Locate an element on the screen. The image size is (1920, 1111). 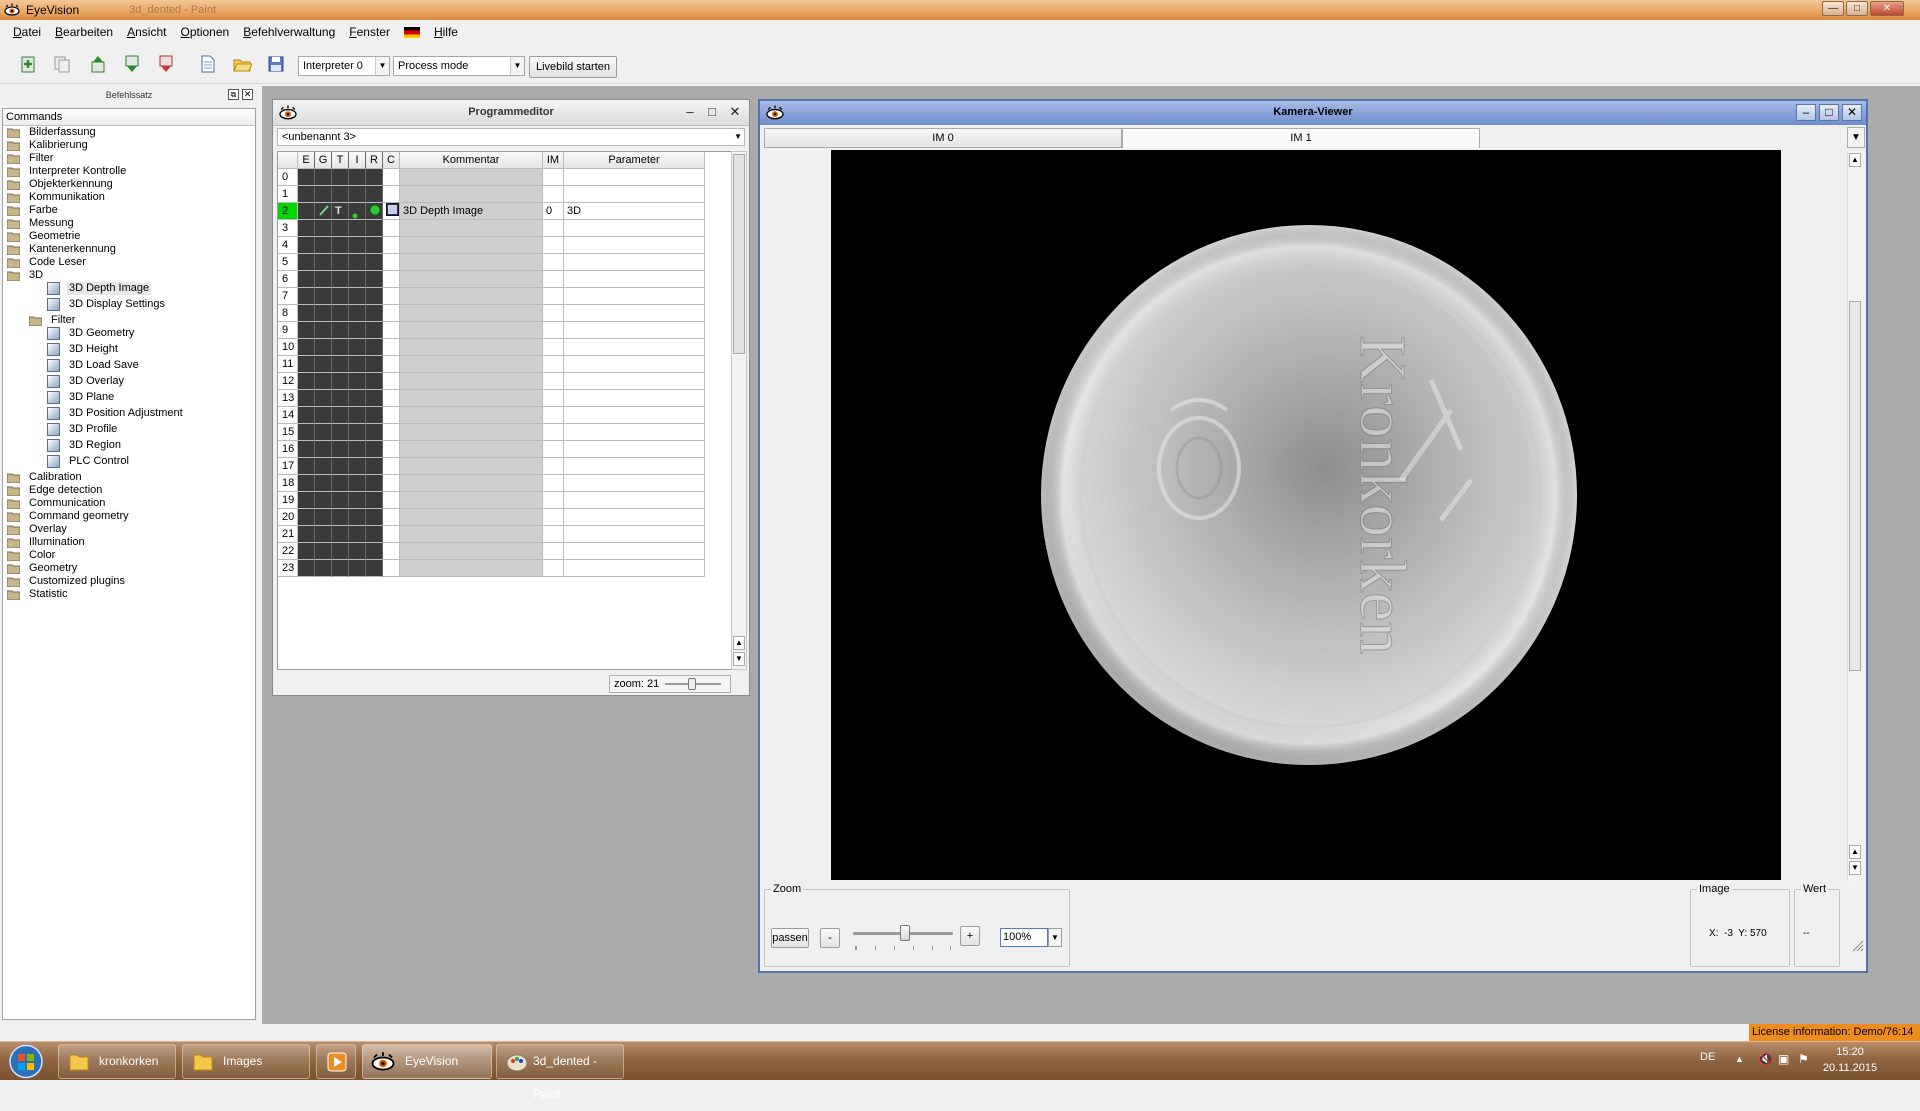
program-zoom-control: zoom: 21 is located at coordinates (670, 684).